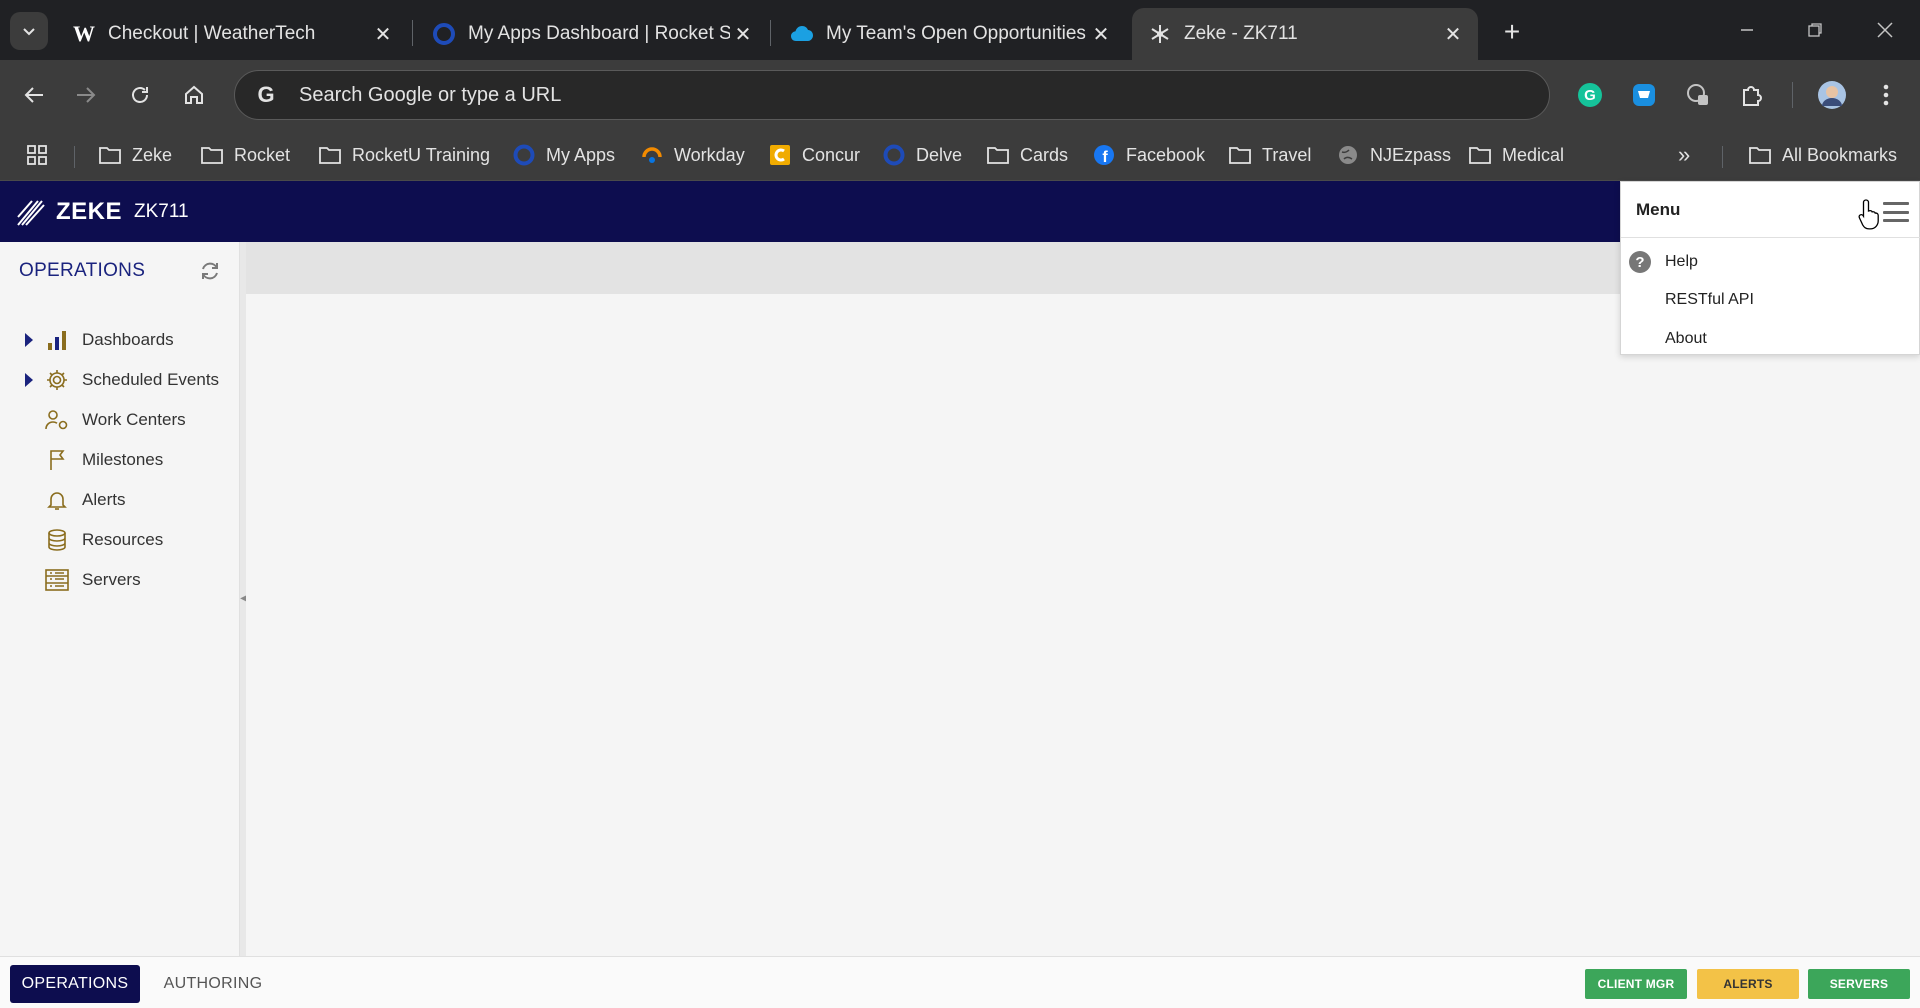 The height and width of the screenshot is (1008, 1920). I want to click on bookmark-delve: Delve, so click(922, 155).